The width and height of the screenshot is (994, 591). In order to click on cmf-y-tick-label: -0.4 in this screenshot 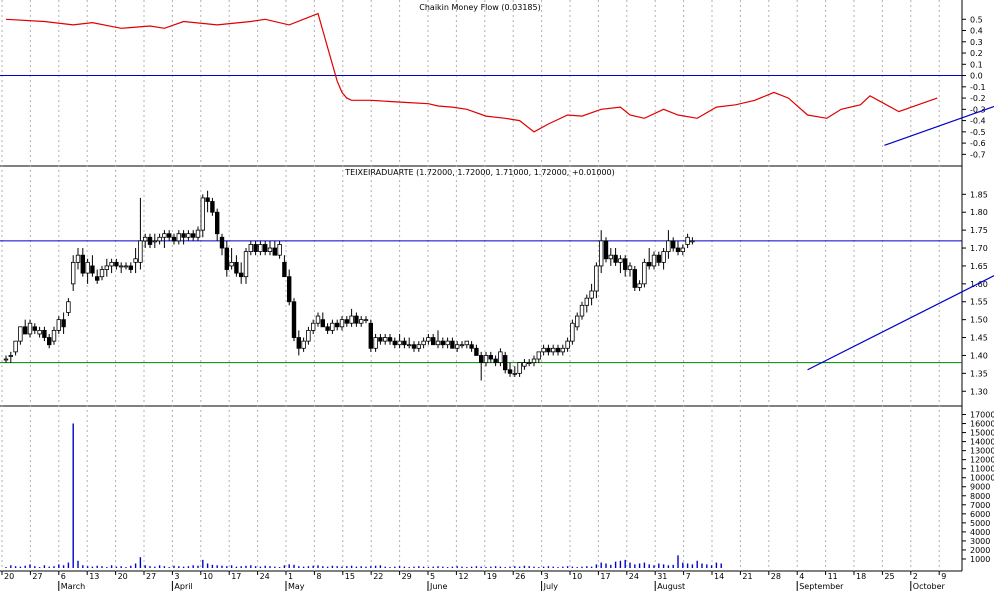, I will do `click(978, 121)`.